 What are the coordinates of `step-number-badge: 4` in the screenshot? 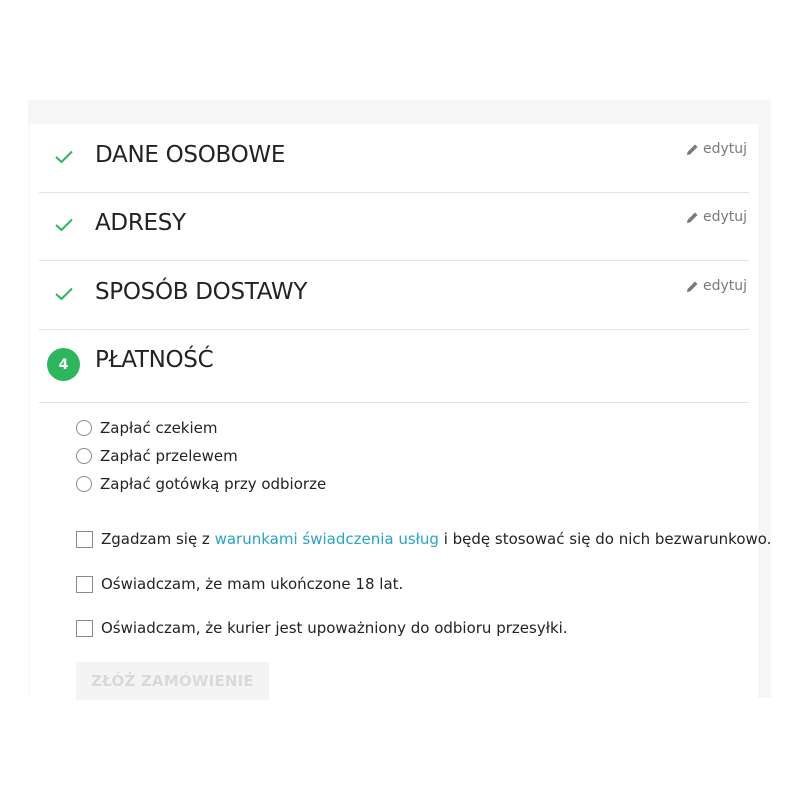 It's located at (63, 364).